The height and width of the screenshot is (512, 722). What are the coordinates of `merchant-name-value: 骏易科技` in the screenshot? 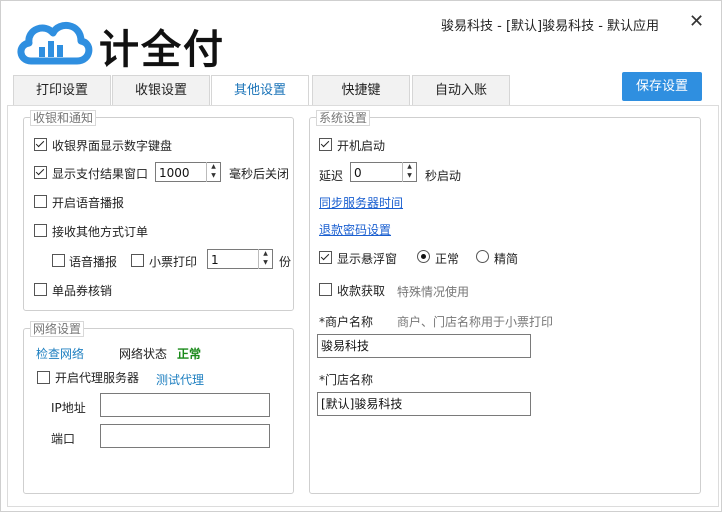 It's located at (345, 346).